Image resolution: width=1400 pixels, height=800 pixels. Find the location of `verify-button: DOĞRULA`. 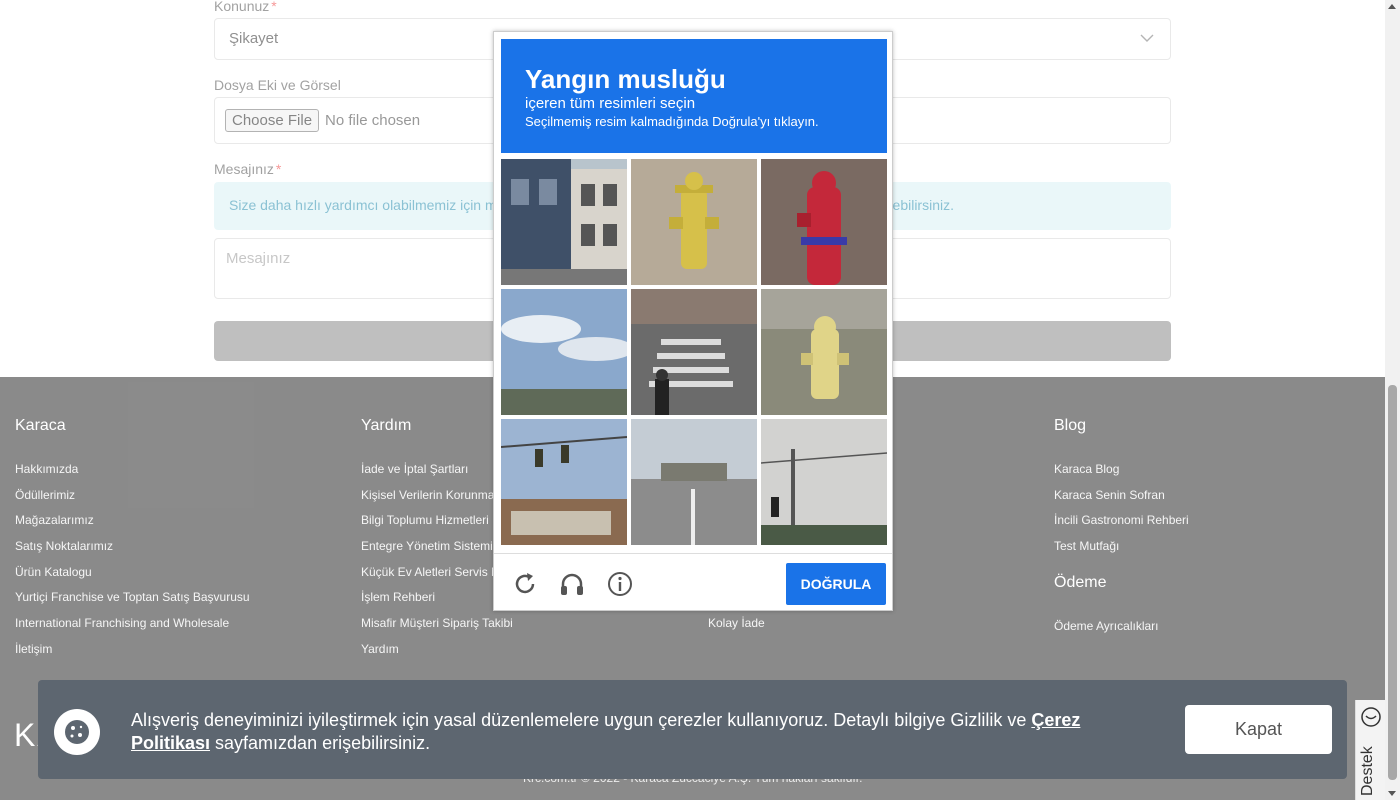

verify-button: DOĞRULA is located at coordinates (836, 584).